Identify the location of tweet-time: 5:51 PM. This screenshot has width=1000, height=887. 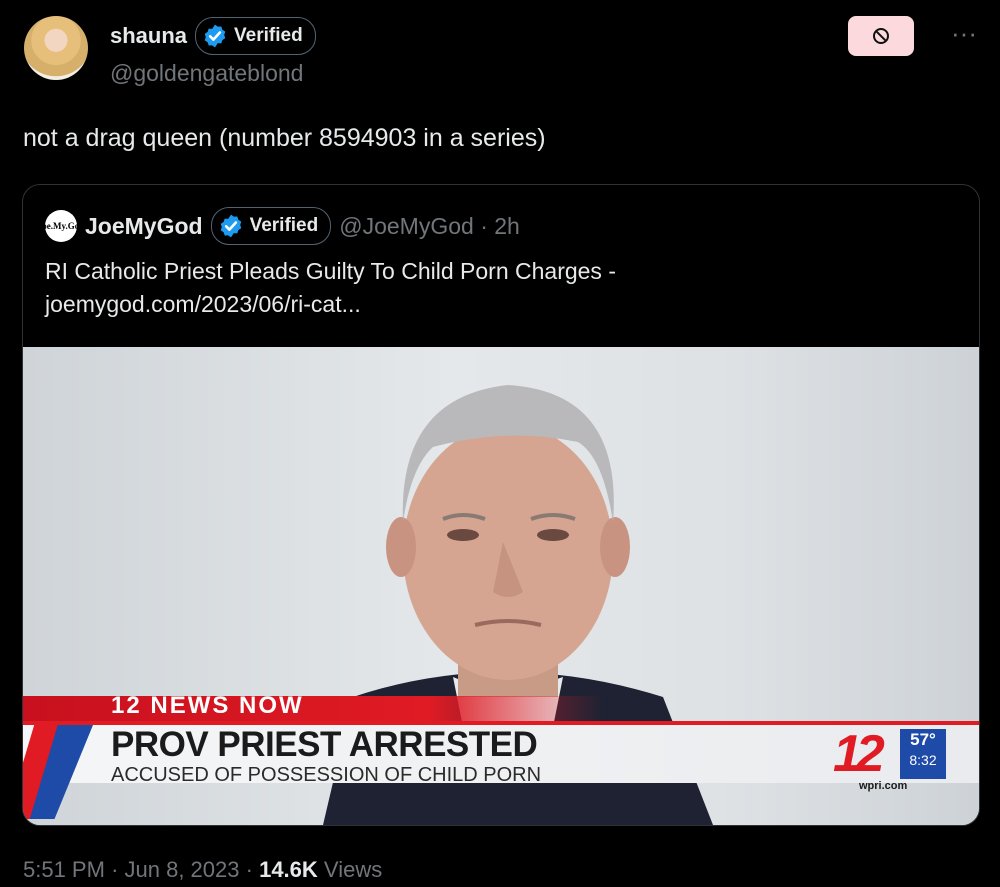
(64, 869).